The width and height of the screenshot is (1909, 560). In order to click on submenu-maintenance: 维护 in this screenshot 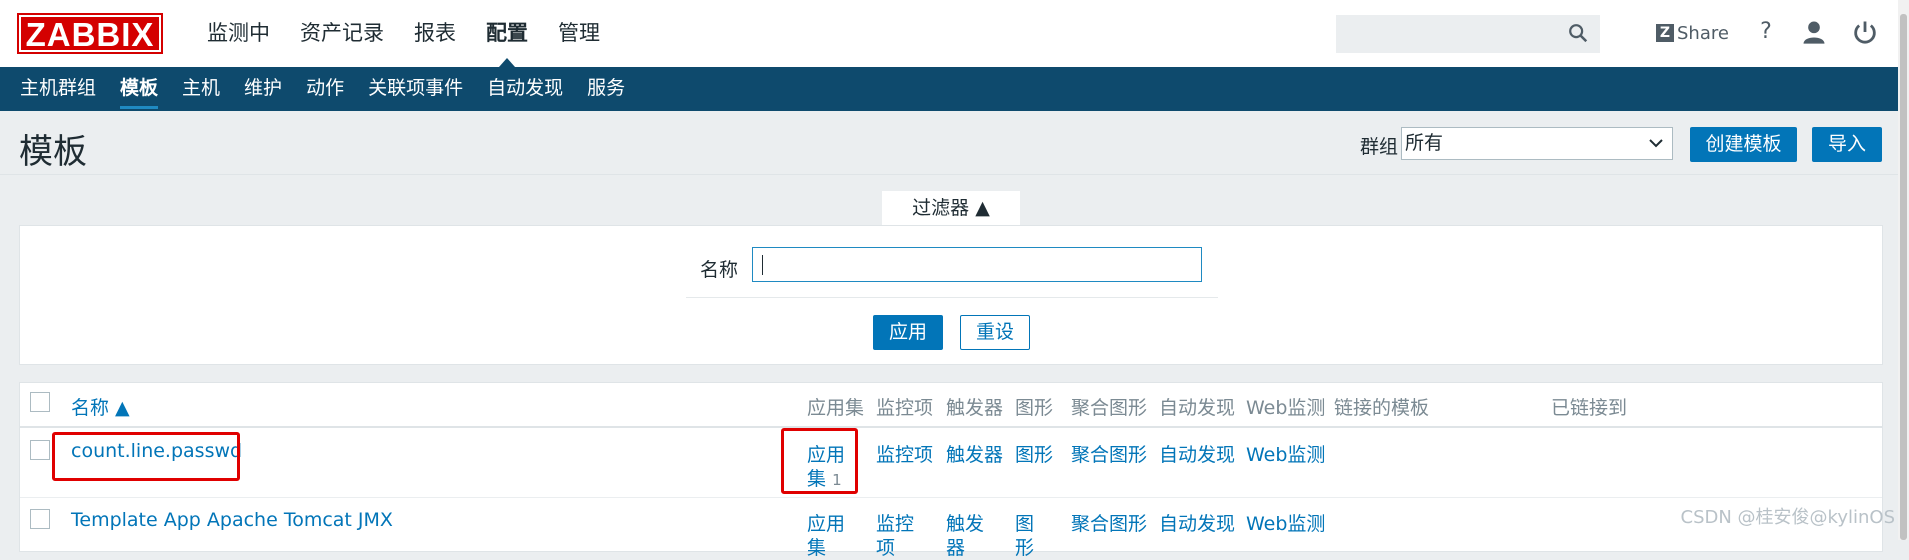, I will do `click(263, 89)`.